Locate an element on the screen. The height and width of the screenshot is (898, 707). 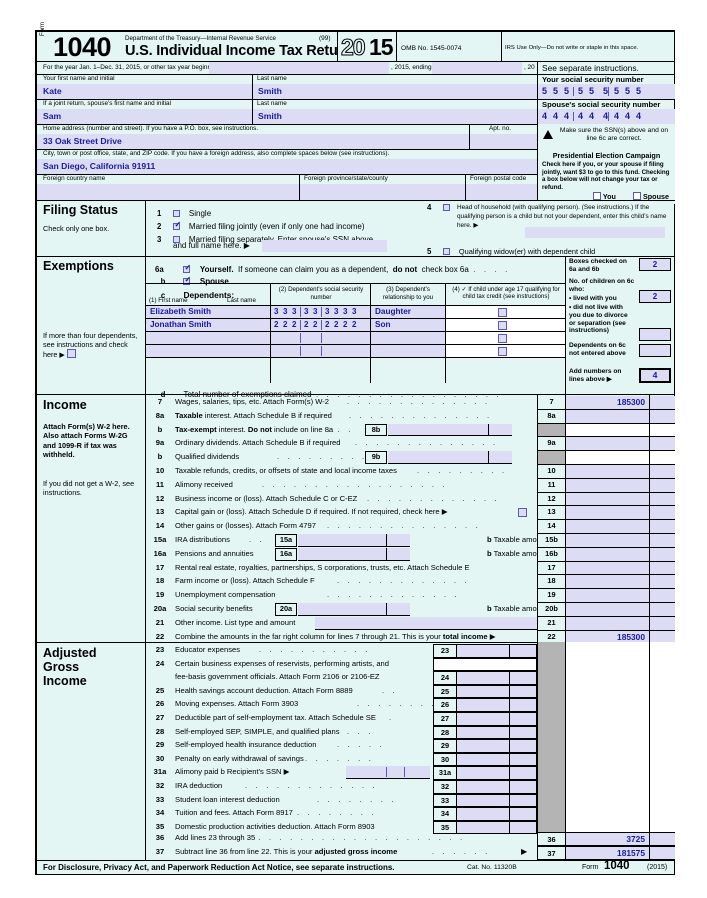
line-checkbox is located at coordinates (522, 513).